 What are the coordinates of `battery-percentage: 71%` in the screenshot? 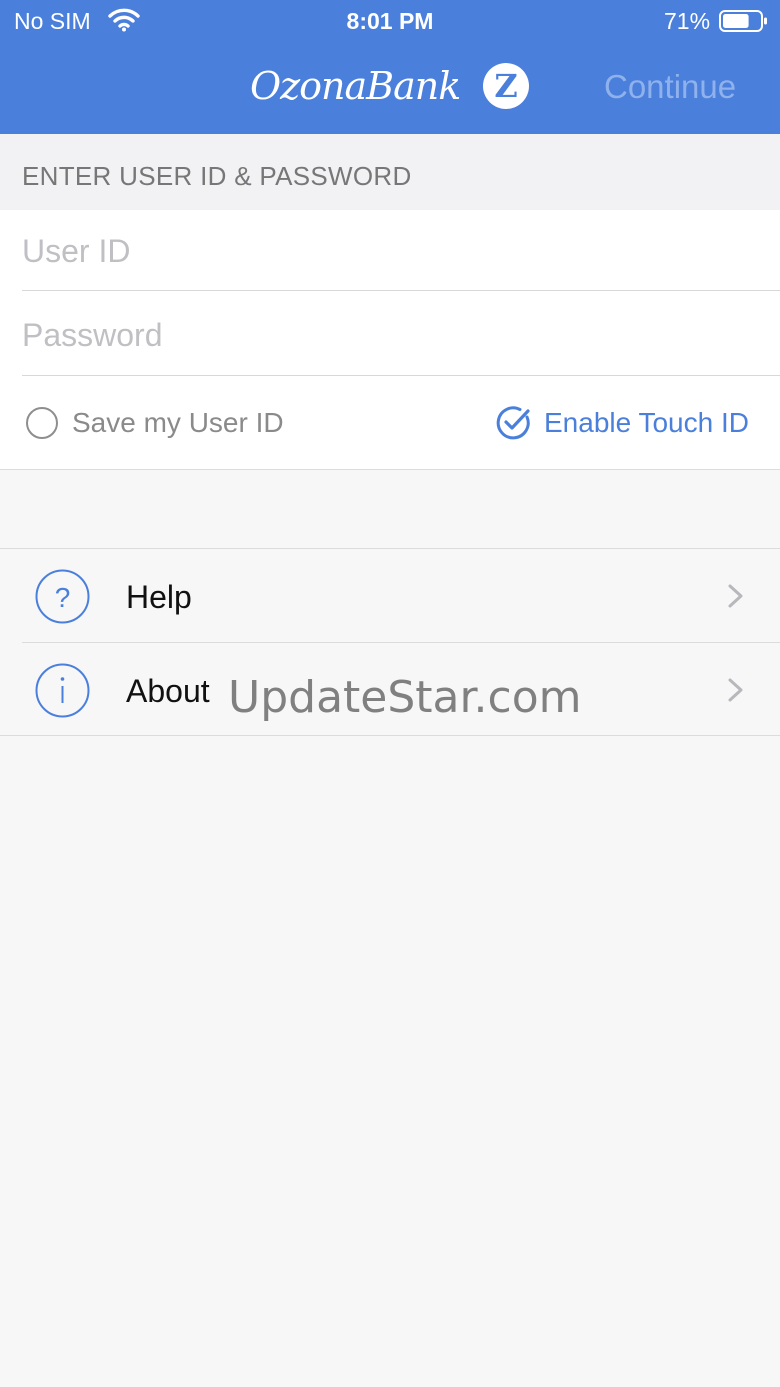 It's located at (687, 21).